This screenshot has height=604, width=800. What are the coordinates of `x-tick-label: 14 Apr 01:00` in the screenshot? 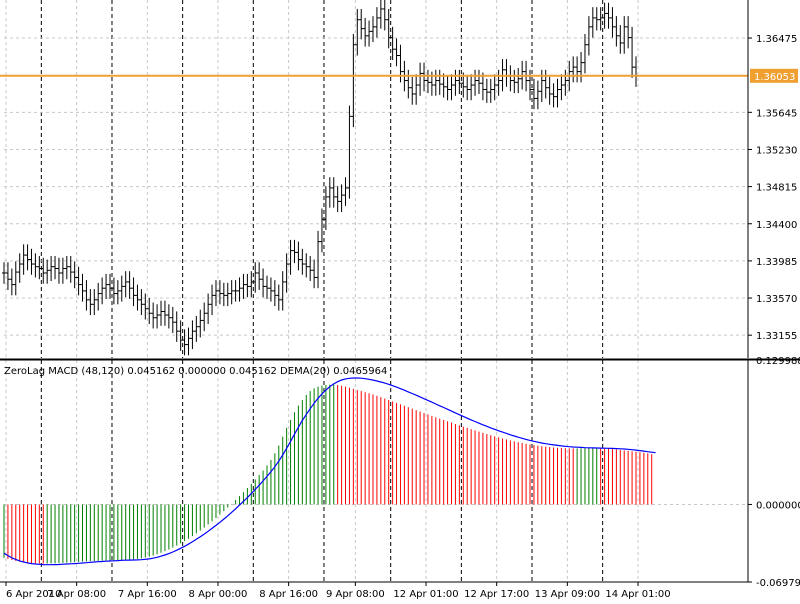 It's located at (637, 594).